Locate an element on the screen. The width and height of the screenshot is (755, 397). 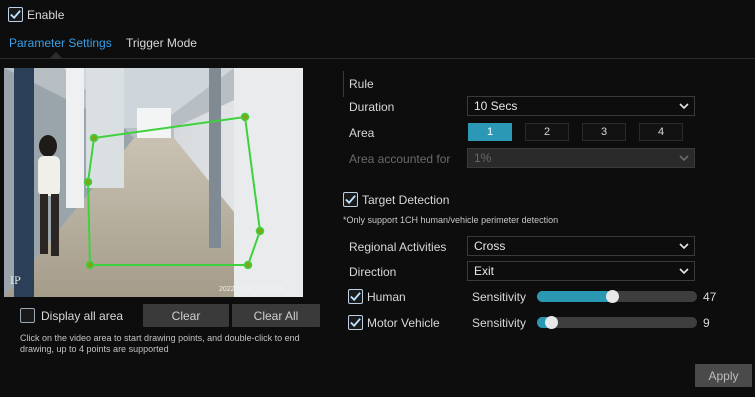
duration-label: Duration is located at coordinates (372, 107).